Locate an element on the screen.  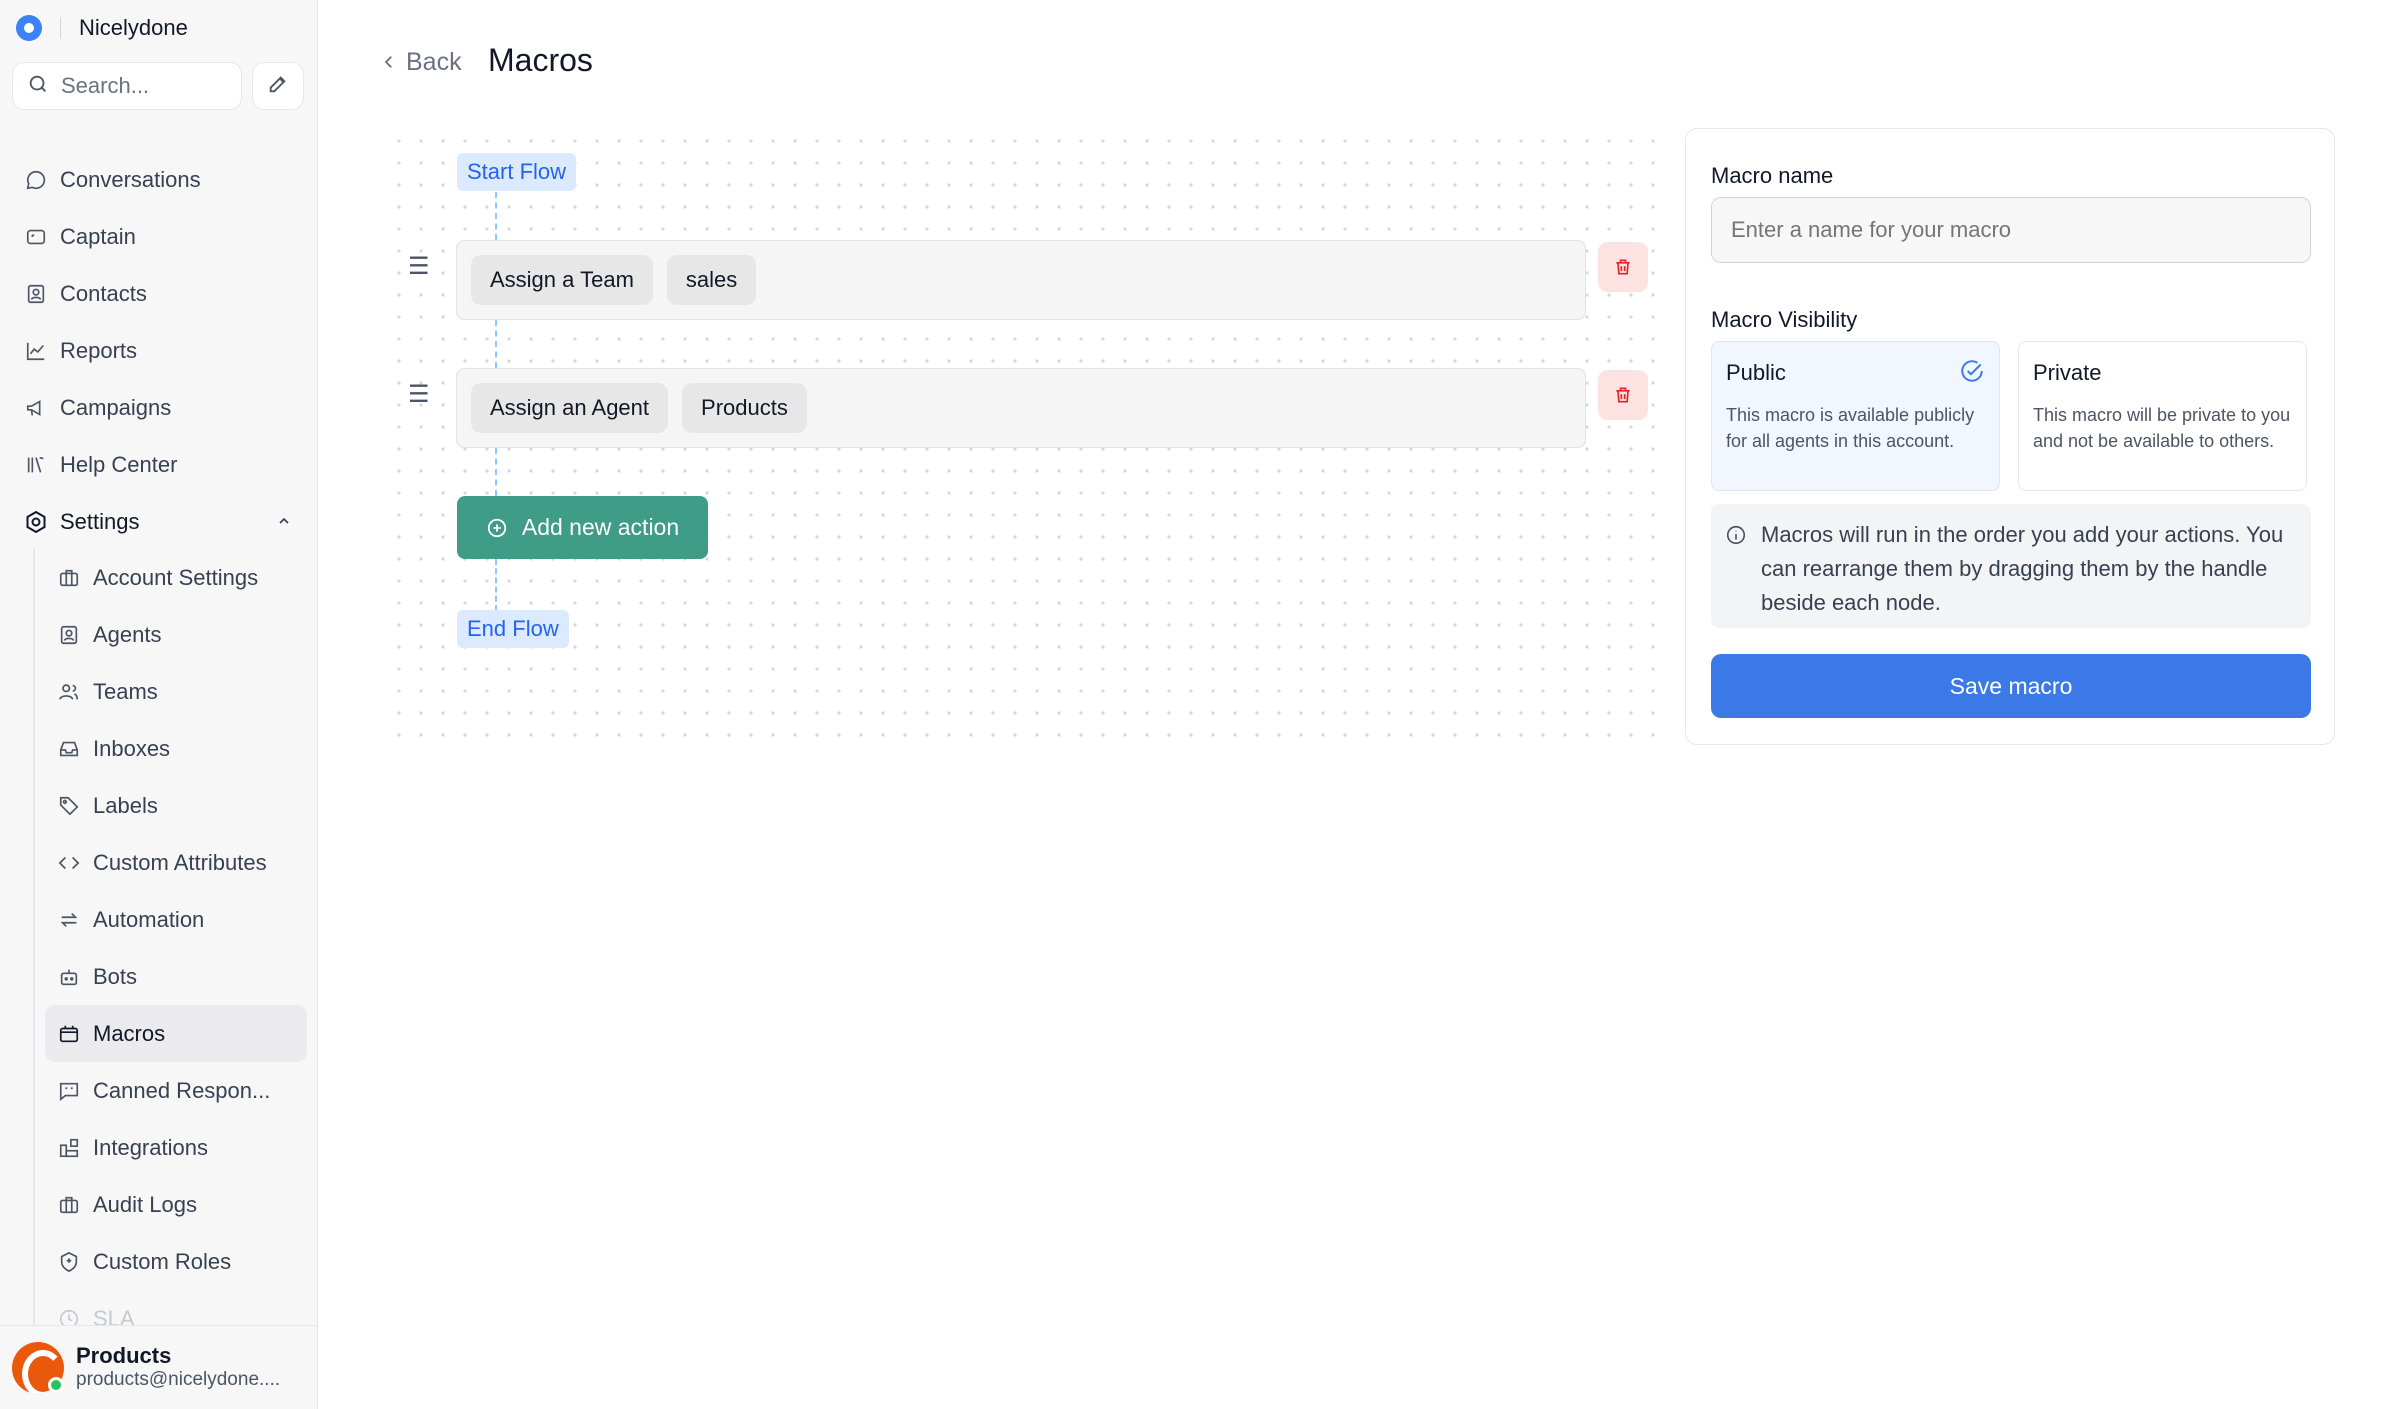
sidebar-item-custom-attributes: Custom Attributes is located at coordinates (176, 862).